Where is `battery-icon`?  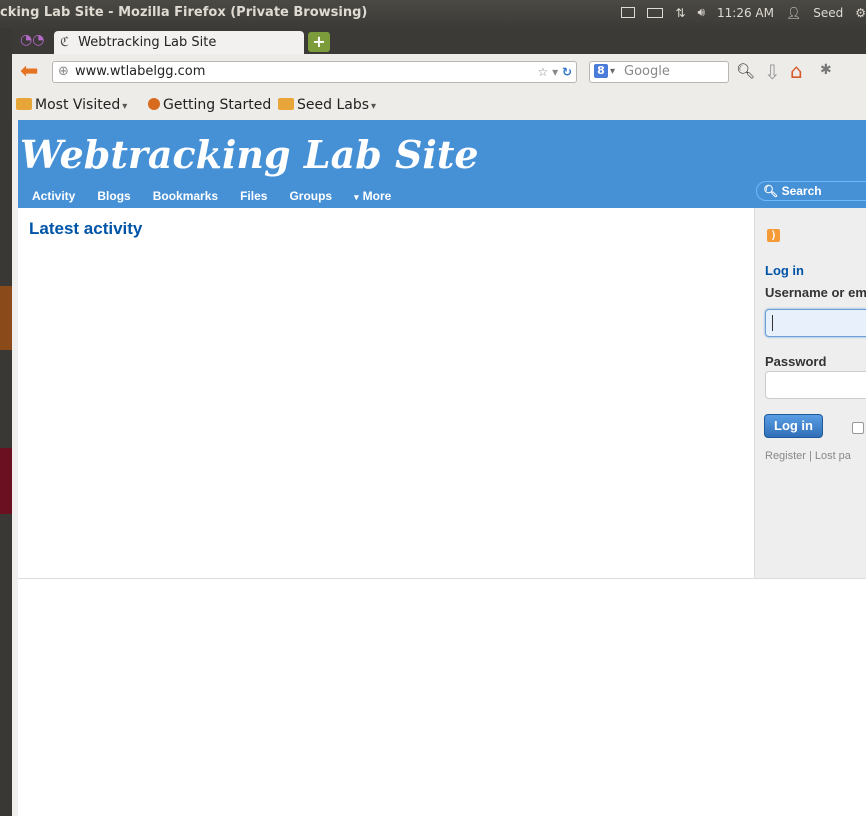 battery-icon is located at coordinates (655, 12).